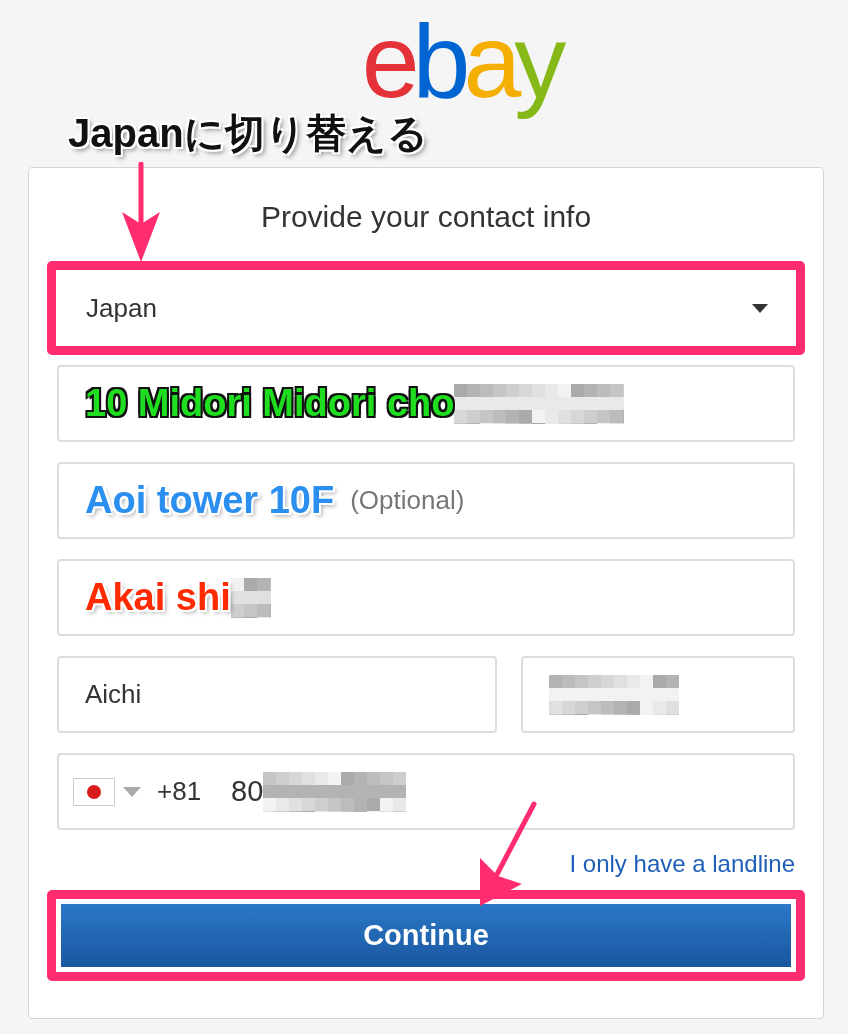 The height and width of the screenshot is (1034, 848). Describe the element at coordinates (426, 791) in the screenshot. I see `phone-field: +81 80` at that location.